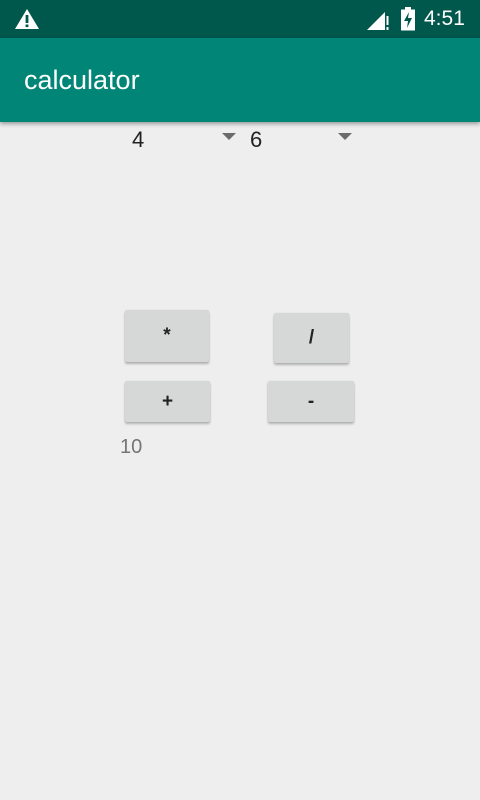 This screenshot has height=800, width=480. Describe the element at coordinates (131, 447) in the screenshot. I see `result-text: 10` at that location.